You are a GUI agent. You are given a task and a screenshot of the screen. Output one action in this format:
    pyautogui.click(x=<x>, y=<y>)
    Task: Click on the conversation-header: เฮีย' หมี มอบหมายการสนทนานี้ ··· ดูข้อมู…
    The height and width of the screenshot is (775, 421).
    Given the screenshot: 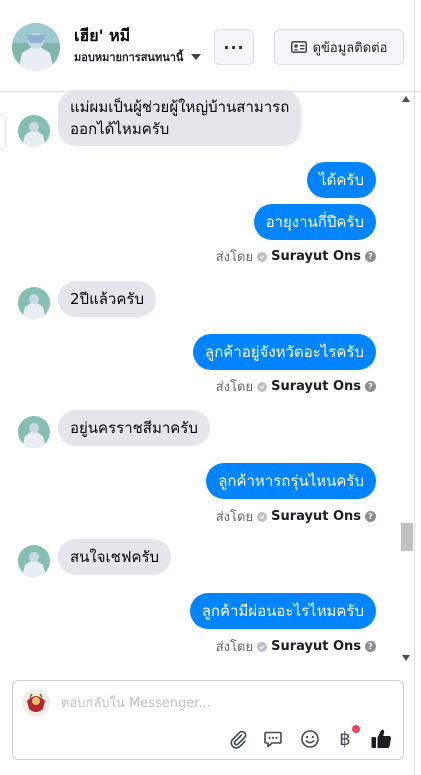 What is the action you would take?
    pyautogui.click(x=210, y=46)
    